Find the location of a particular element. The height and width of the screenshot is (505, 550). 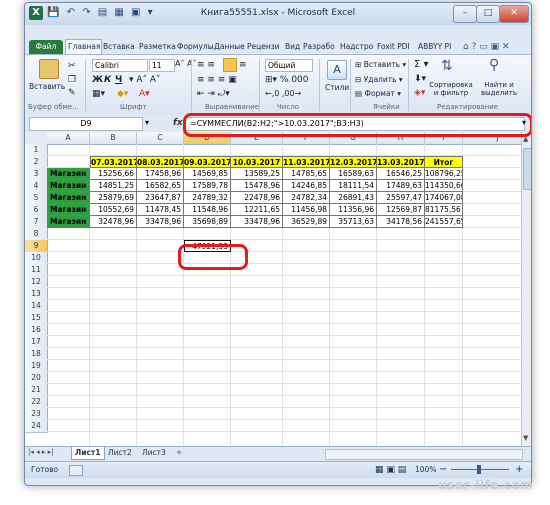

insert-function-icon: fx is located at coordinates (178, 123).